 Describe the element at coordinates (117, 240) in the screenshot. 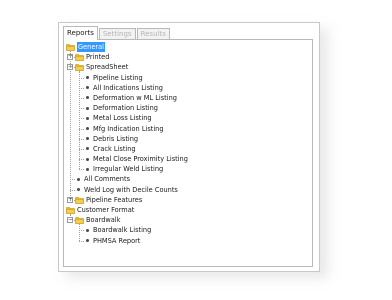

I see `tree-item-label: PHMSA Report` at that location.